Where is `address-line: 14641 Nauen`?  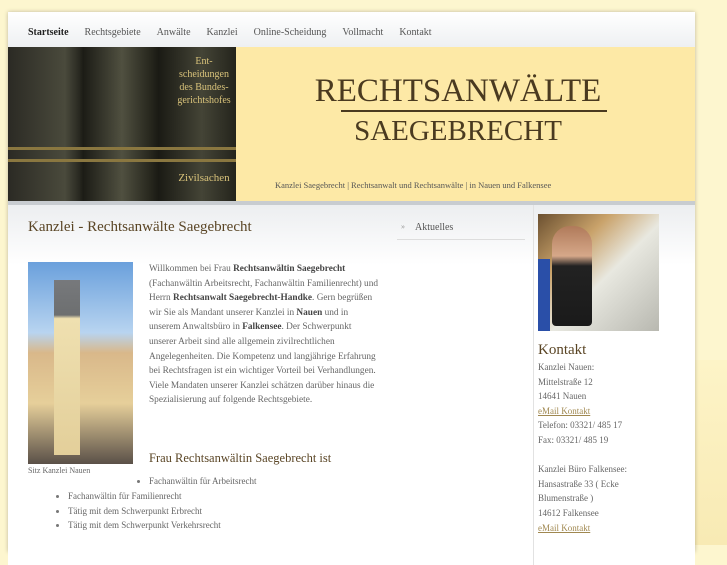
address-line: 14641 Nauen is located at coordinates (562, 396).